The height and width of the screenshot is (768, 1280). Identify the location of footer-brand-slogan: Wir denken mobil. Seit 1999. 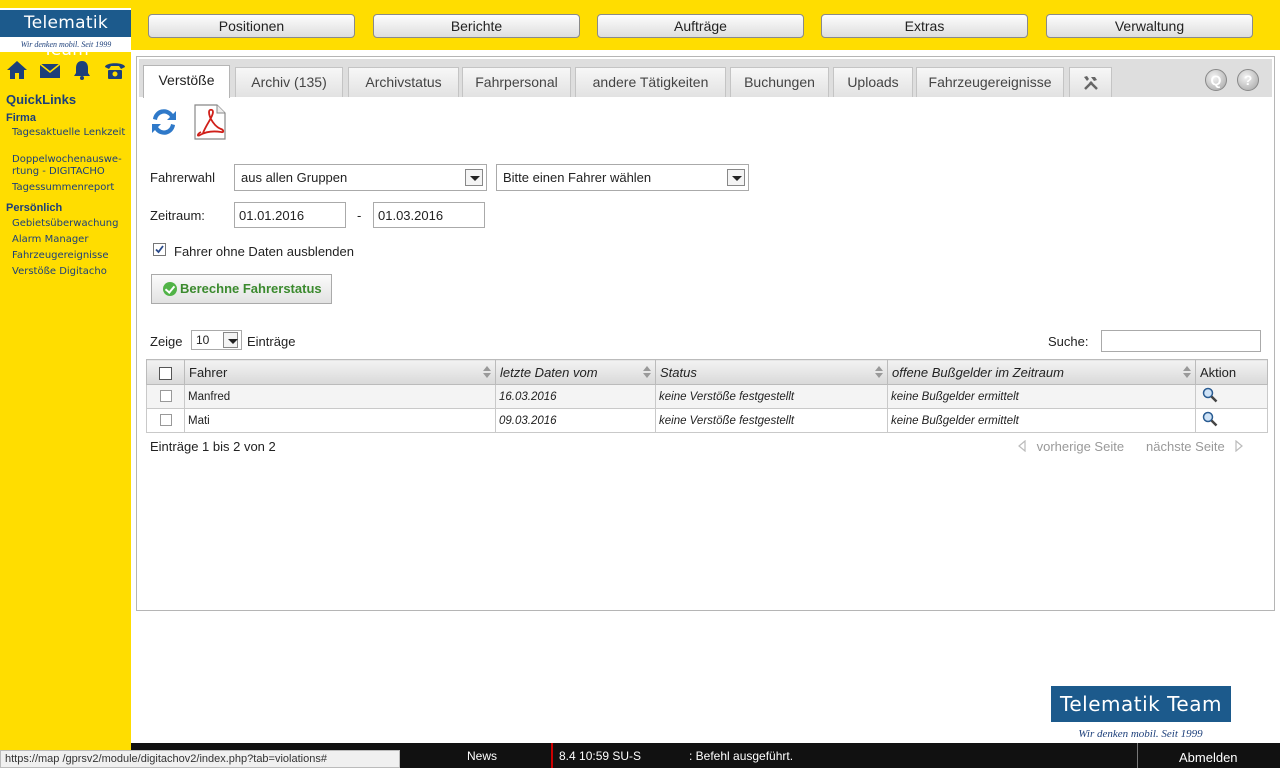
(1140, 734).